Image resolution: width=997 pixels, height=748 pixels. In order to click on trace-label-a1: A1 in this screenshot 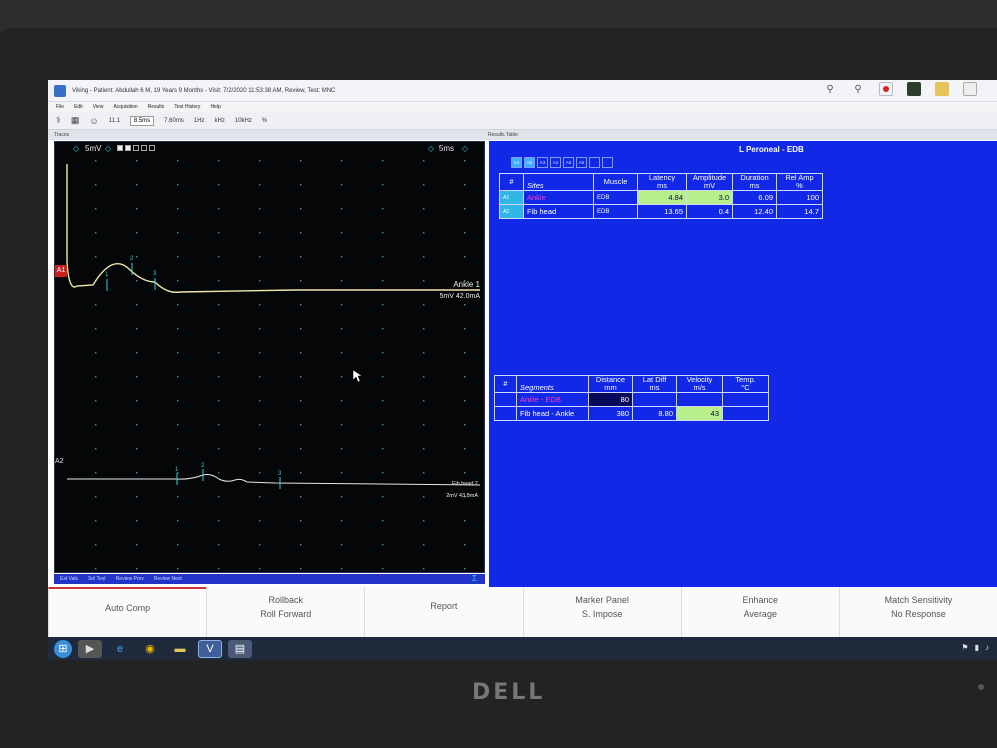, I will do `click(61, 271)`.